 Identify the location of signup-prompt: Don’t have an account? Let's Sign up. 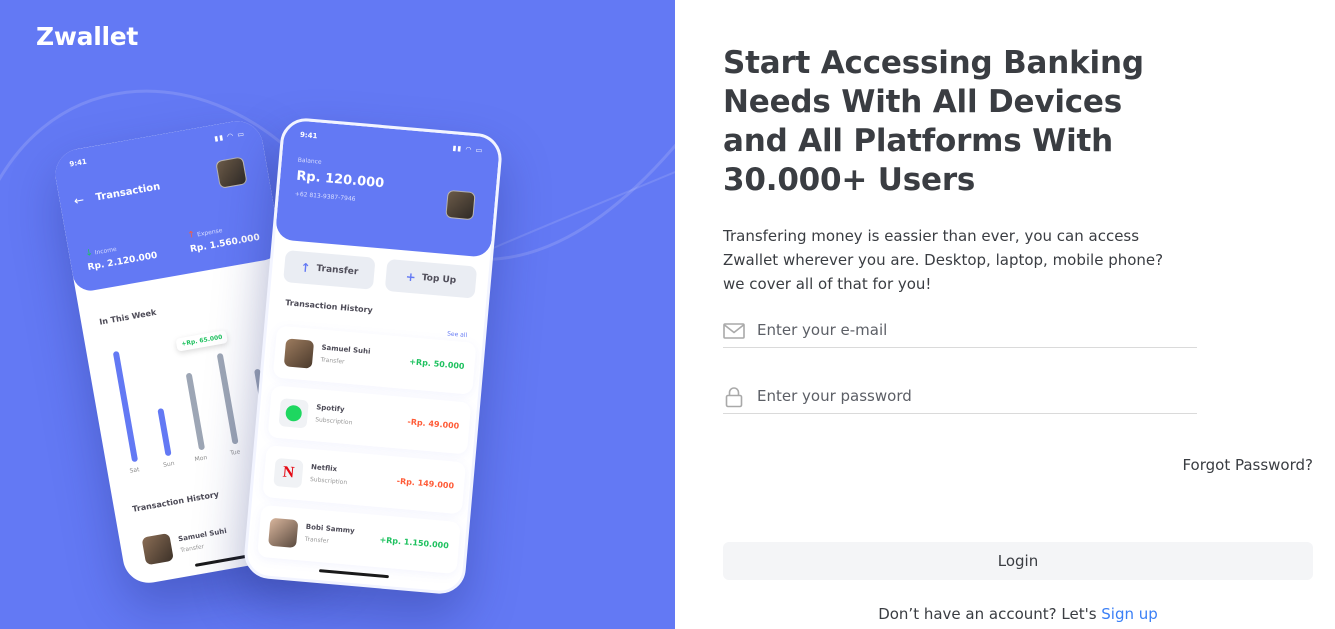
(1018, 614).